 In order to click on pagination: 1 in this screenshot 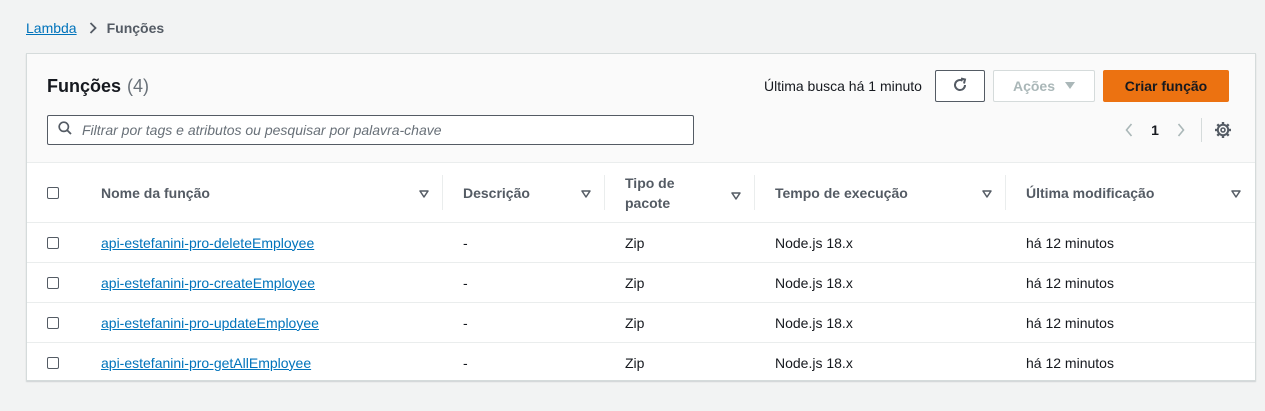, I will do `click(1155, 130)`.